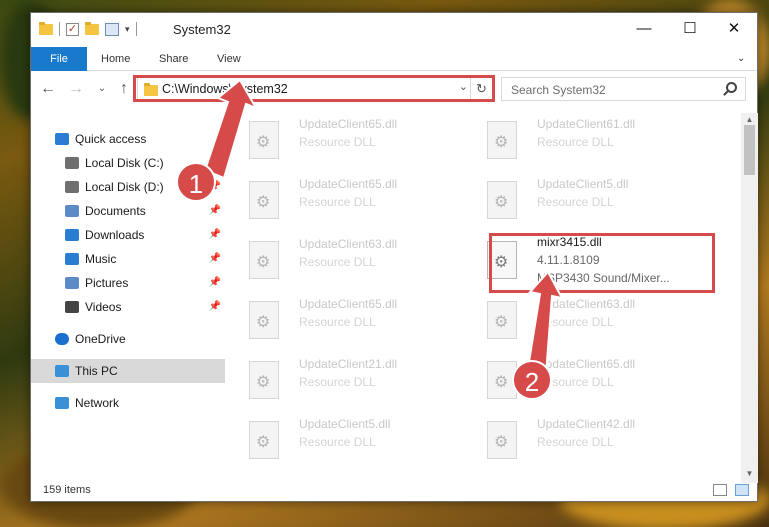  What do you see at coordinates (59, 29) in the screenshot?
I see `toolbar-divider` at bounding box center [59, 29].